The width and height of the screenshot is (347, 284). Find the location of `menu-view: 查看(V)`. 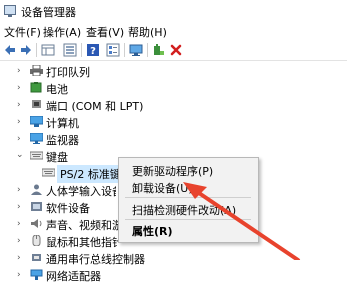

menu-view: 查看(V) is located at coordinates (105, 32).